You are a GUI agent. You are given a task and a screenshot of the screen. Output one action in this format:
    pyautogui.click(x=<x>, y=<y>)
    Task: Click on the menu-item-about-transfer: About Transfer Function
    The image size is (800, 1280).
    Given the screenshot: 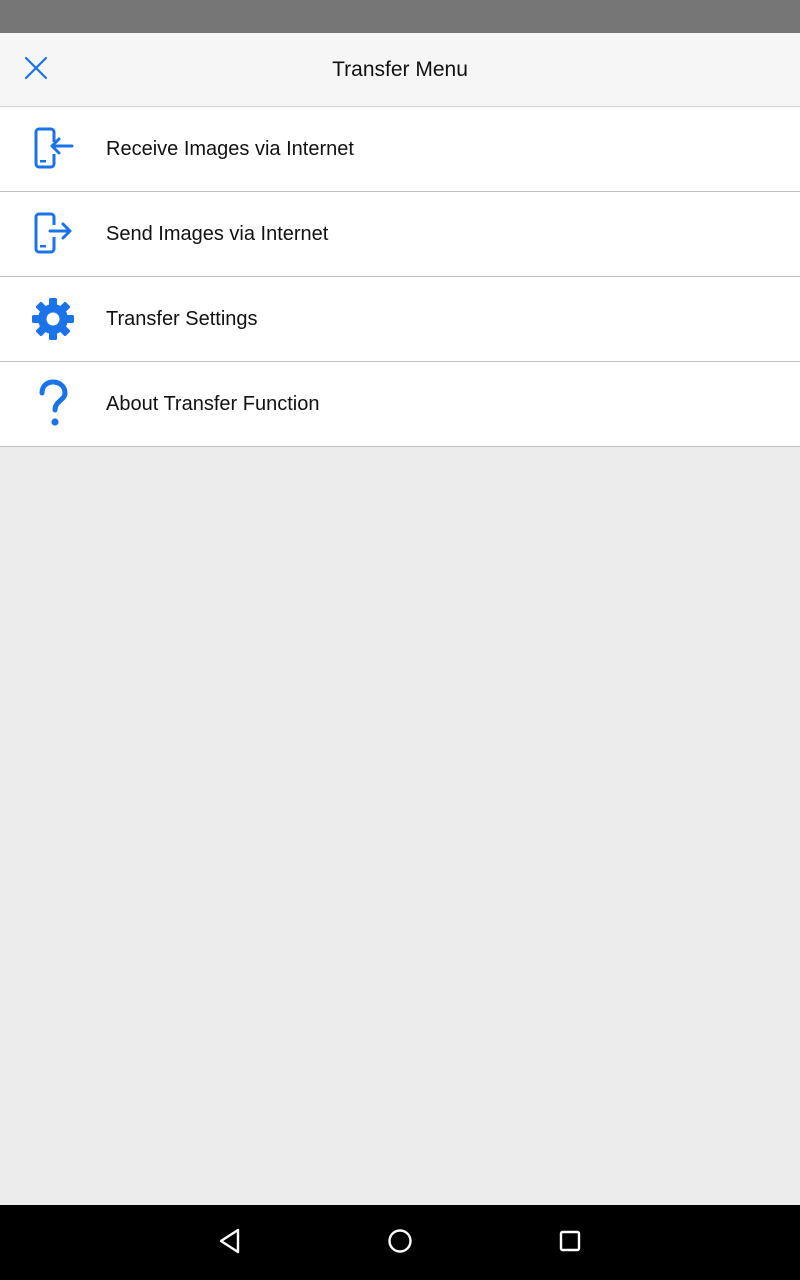 What is the action you would take?
    pyautogui.click(x=400, y=404)
    